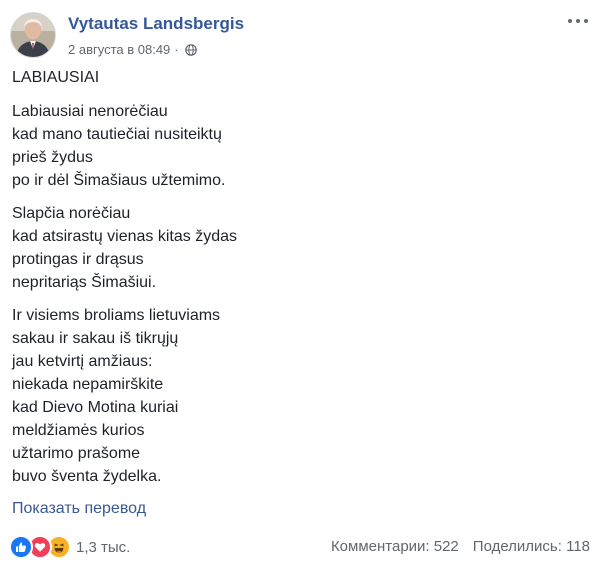 Image resolution: width=600 pixels, height=563 pixels. What do you see at coordinates (531, 546) in the screenshot?
I see `shares-count: Поделились: 118` at bounding box center [531, 546].